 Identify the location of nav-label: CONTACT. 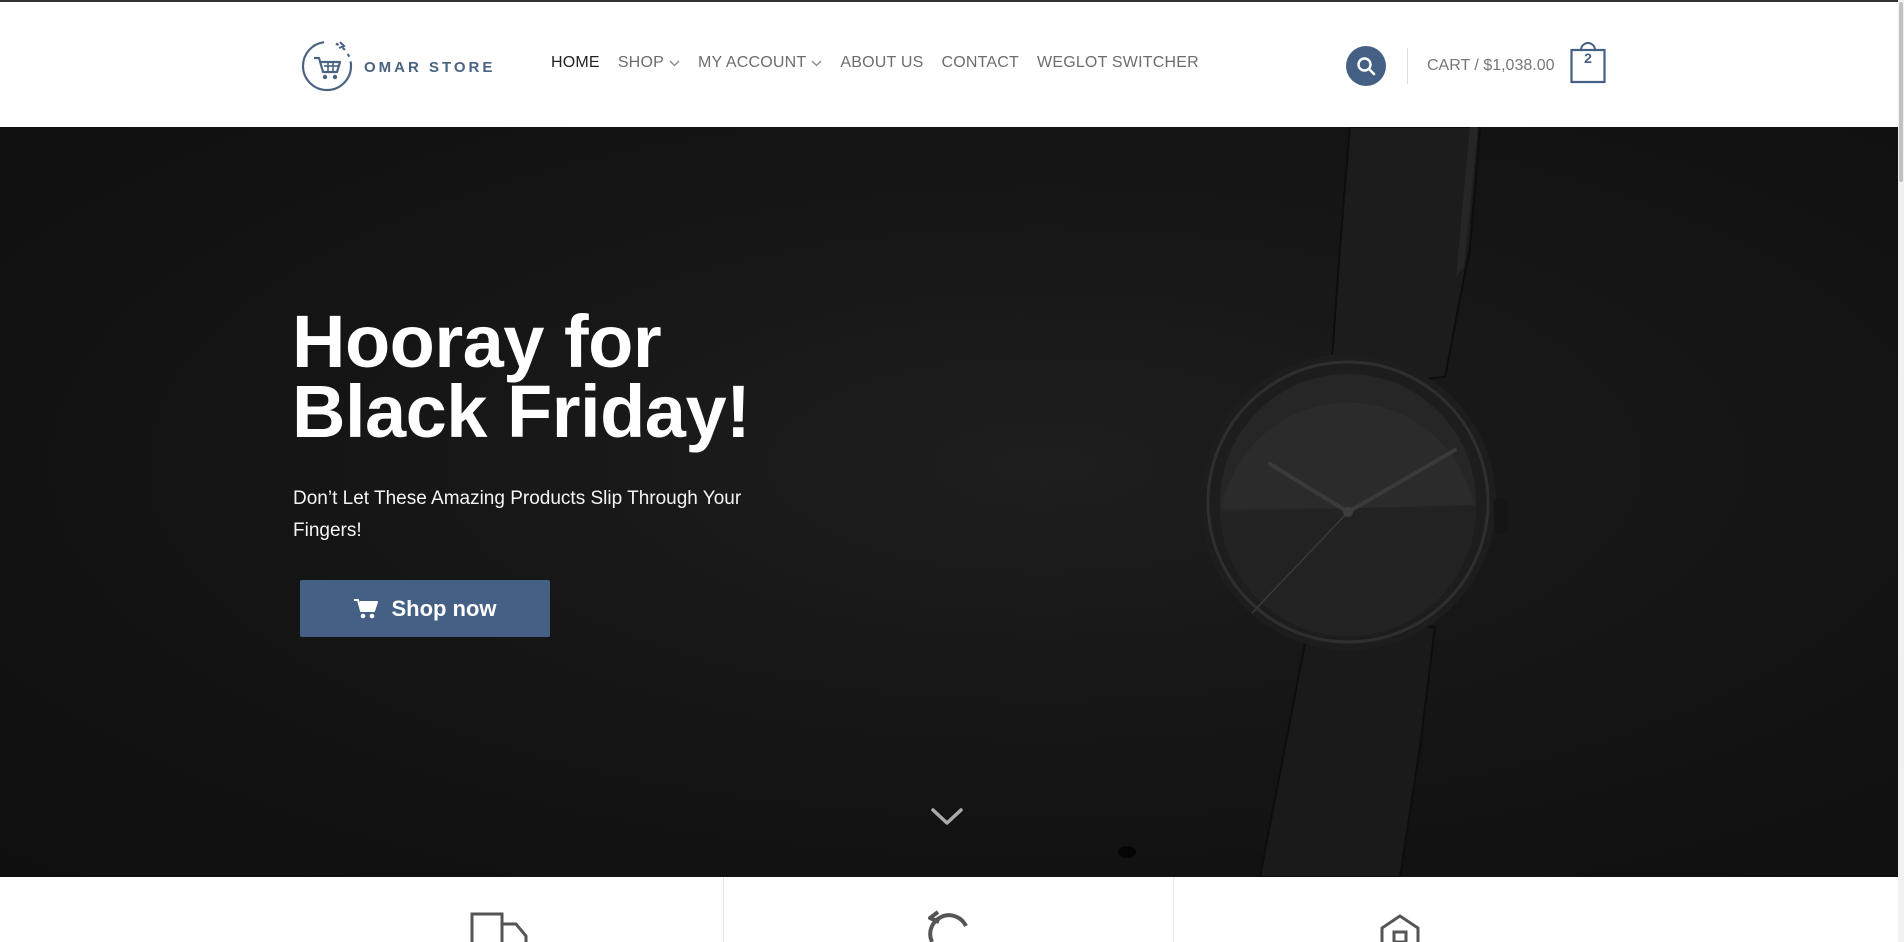
(980, 62).